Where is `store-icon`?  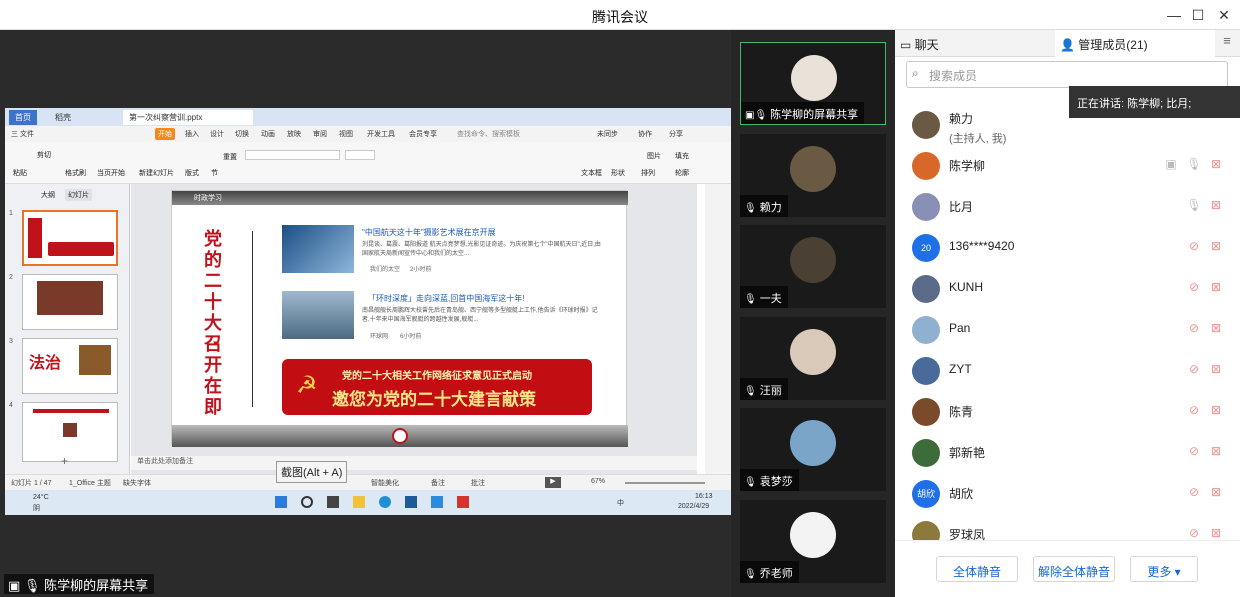 store-icon is located at coordinates (411, 502).